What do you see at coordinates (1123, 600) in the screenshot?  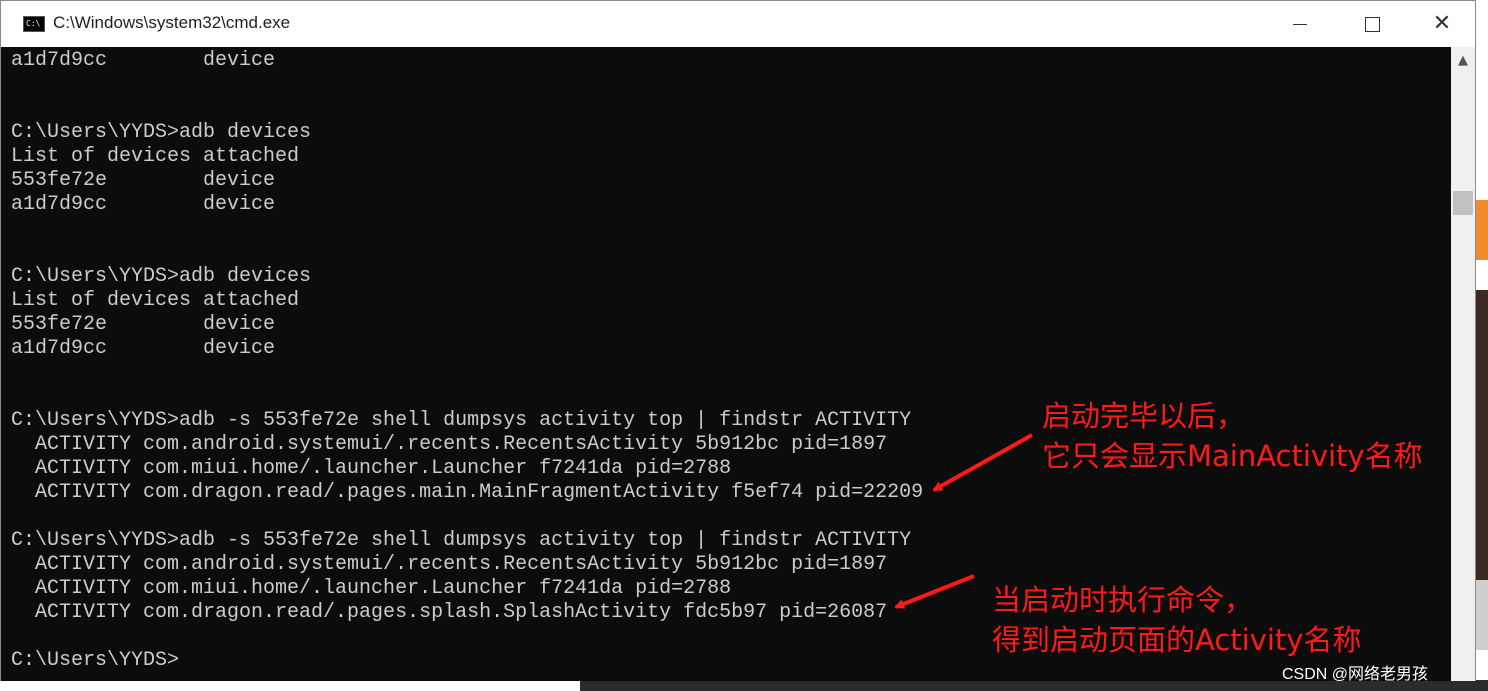 I see `annotation-line: 当启动时执行命令，` at bounding box center [1123, 600].